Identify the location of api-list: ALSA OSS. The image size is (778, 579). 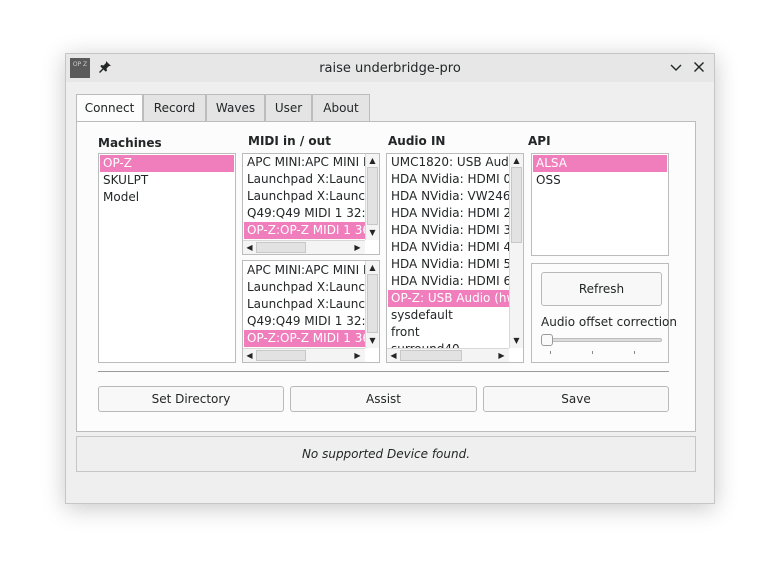
(600, 204).